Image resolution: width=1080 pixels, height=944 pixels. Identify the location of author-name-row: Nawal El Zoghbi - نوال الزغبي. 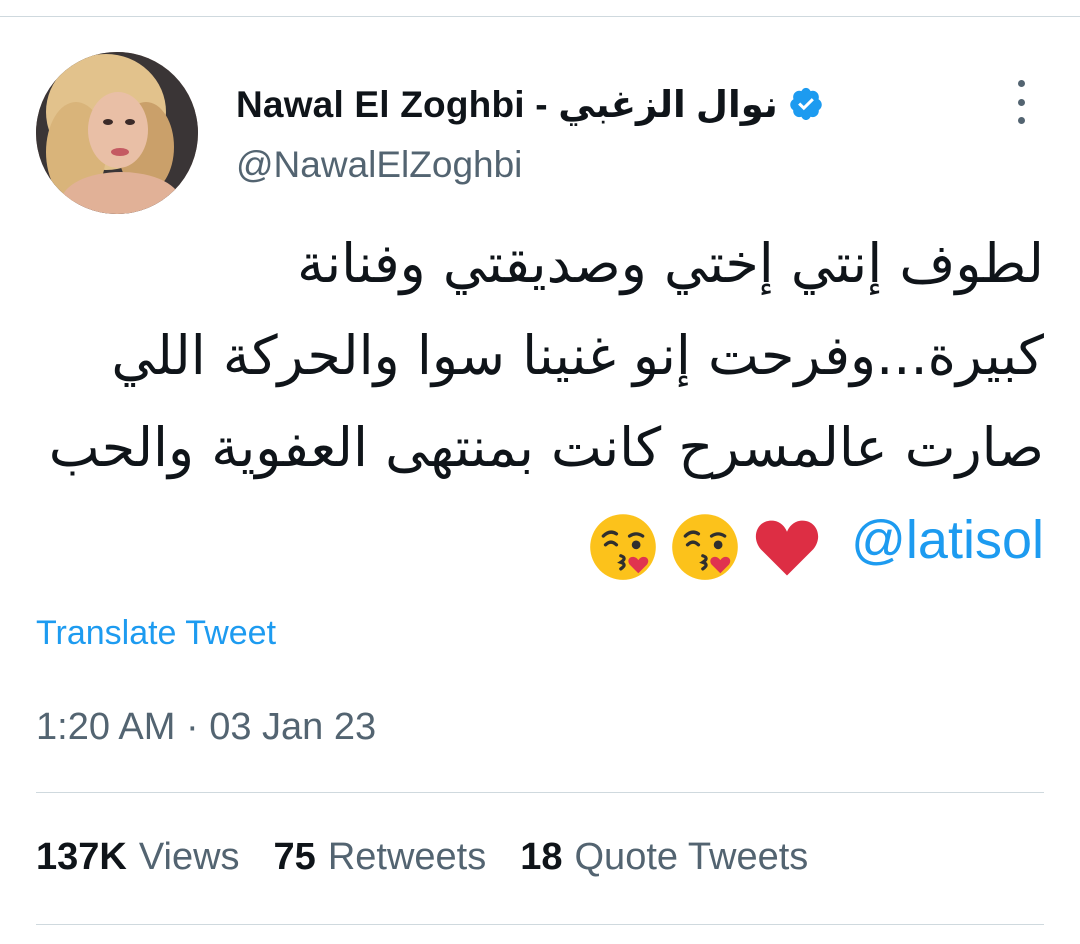
(530, 104).